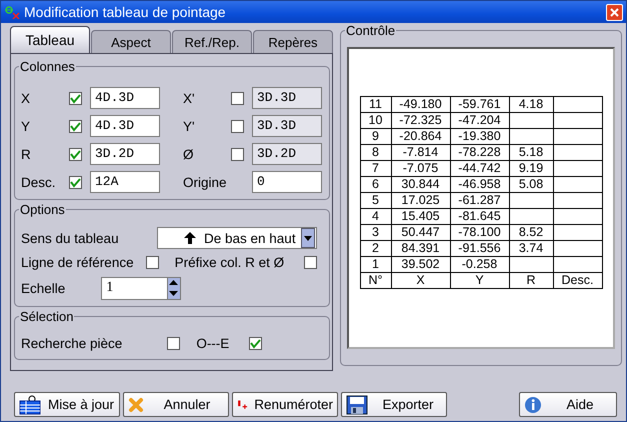 The width and height of the screenshot is (627, 422). What do you see at coordinates (190, 238) in the screenshot?
I see `up-arrow-icon` at bounding box center [190, 238].